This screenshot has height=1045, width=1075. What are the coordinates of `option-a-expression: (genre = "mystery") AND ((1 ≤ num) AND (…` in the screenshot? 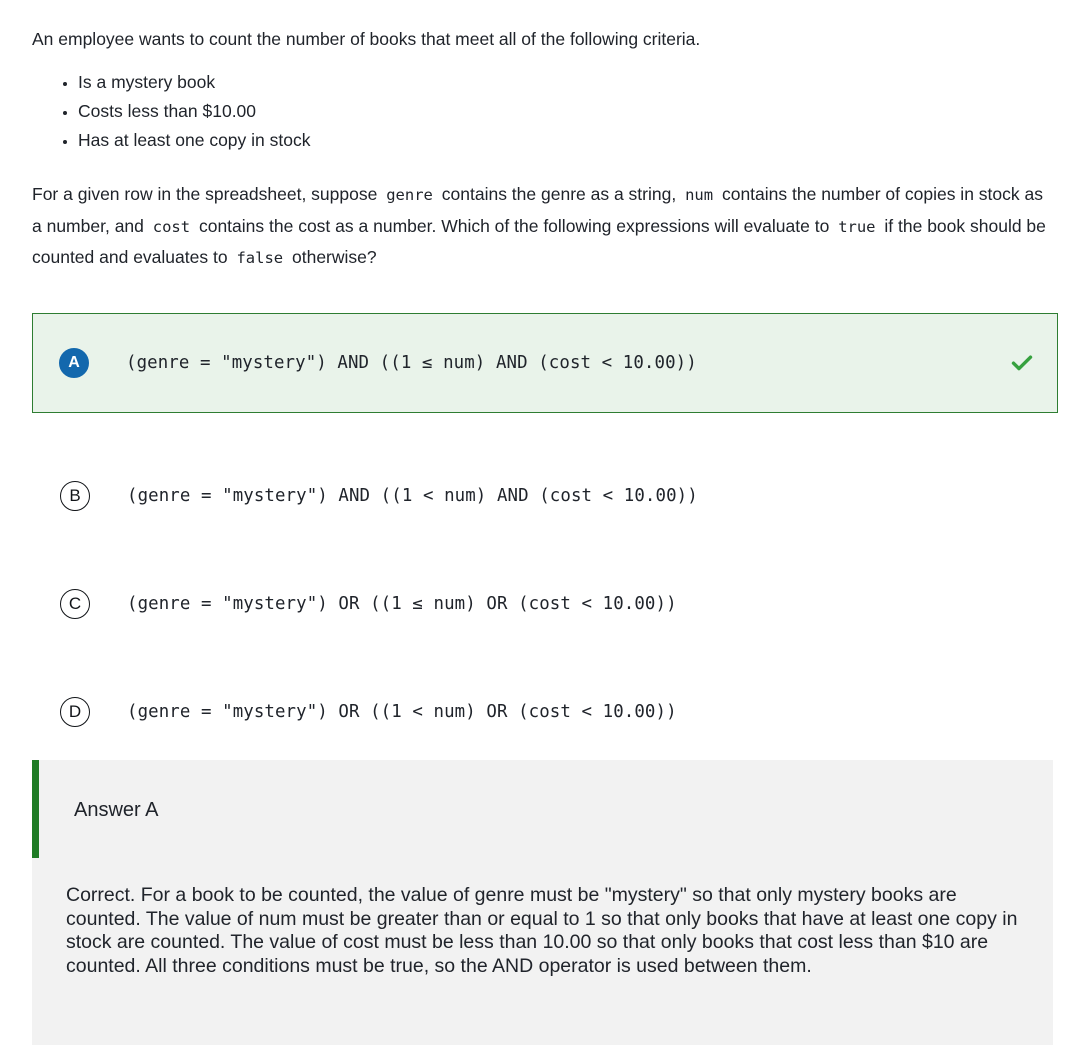 It's located at (411, 363).